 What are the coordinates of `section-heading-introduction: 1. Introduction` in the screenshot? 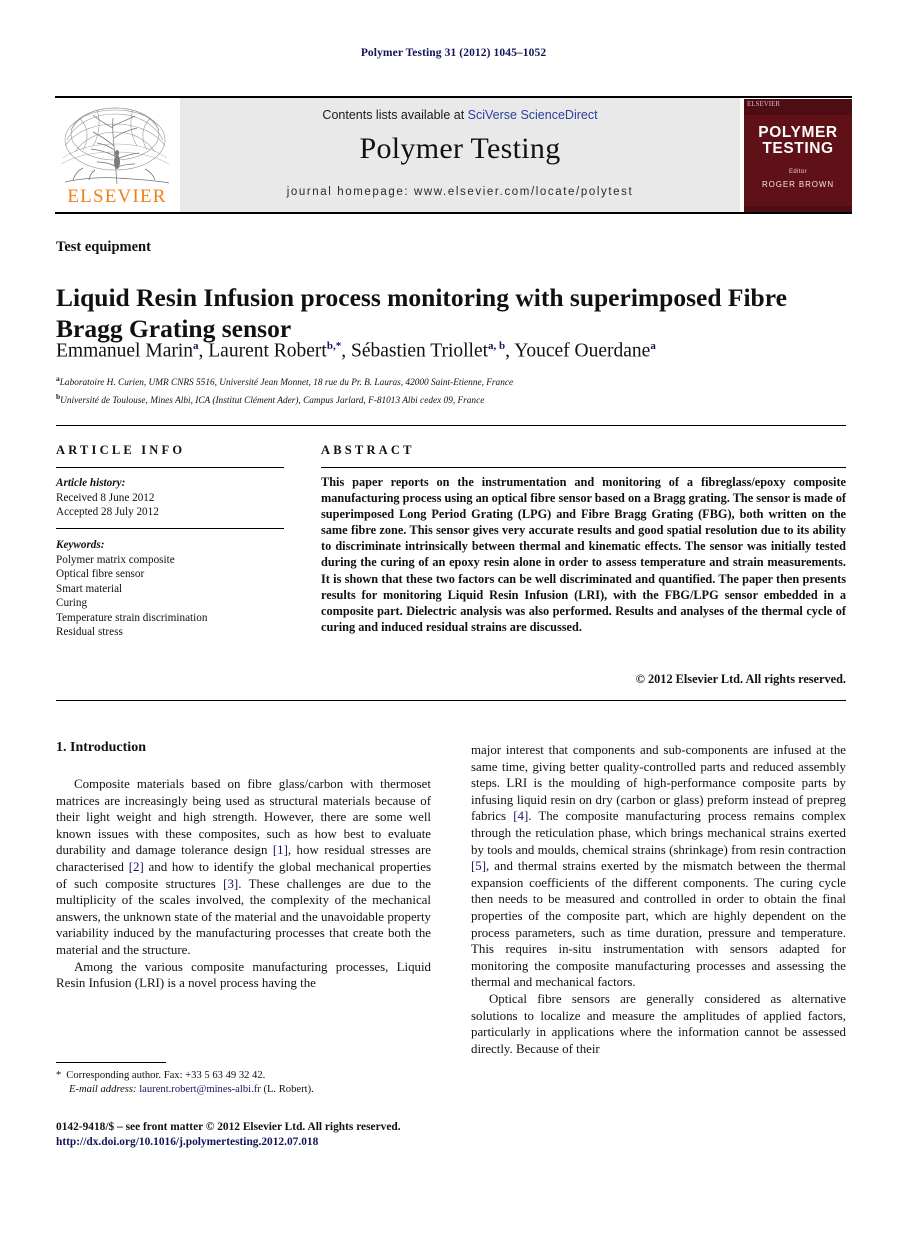 It's located at (101, 747).